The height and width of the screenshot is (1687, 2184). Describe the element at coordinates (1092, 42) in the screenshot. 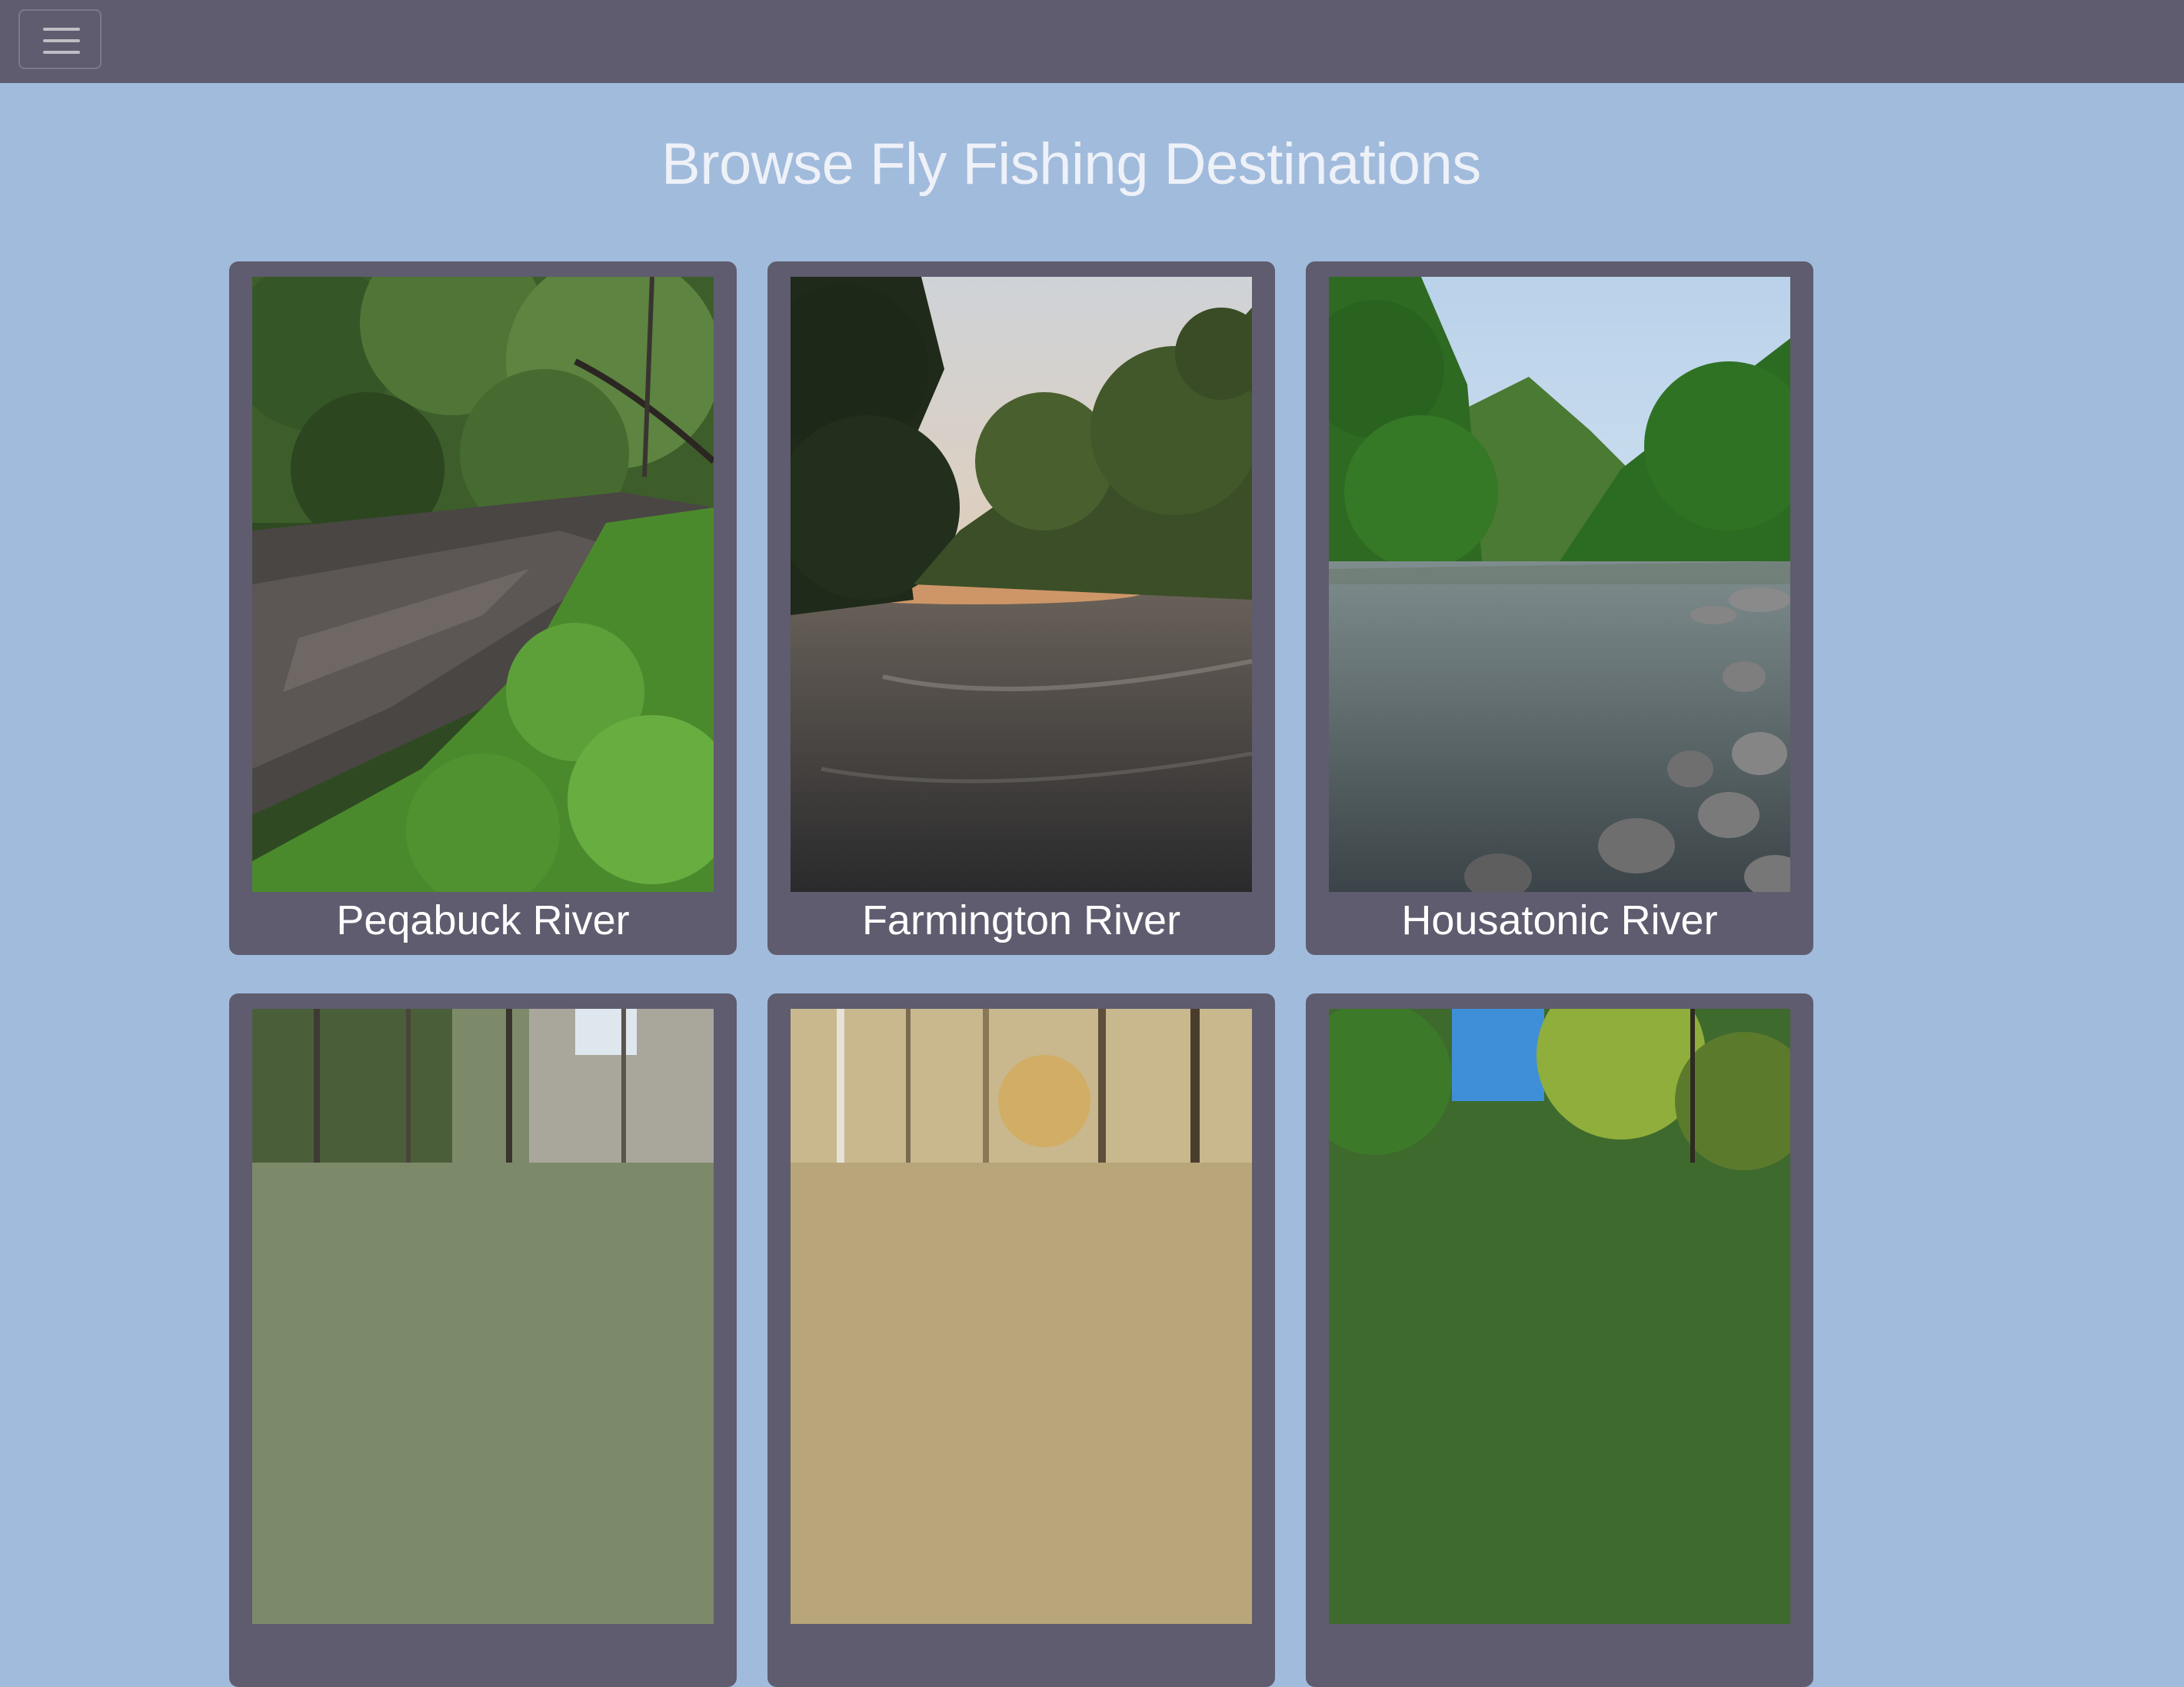

I see `navbar` at that location.